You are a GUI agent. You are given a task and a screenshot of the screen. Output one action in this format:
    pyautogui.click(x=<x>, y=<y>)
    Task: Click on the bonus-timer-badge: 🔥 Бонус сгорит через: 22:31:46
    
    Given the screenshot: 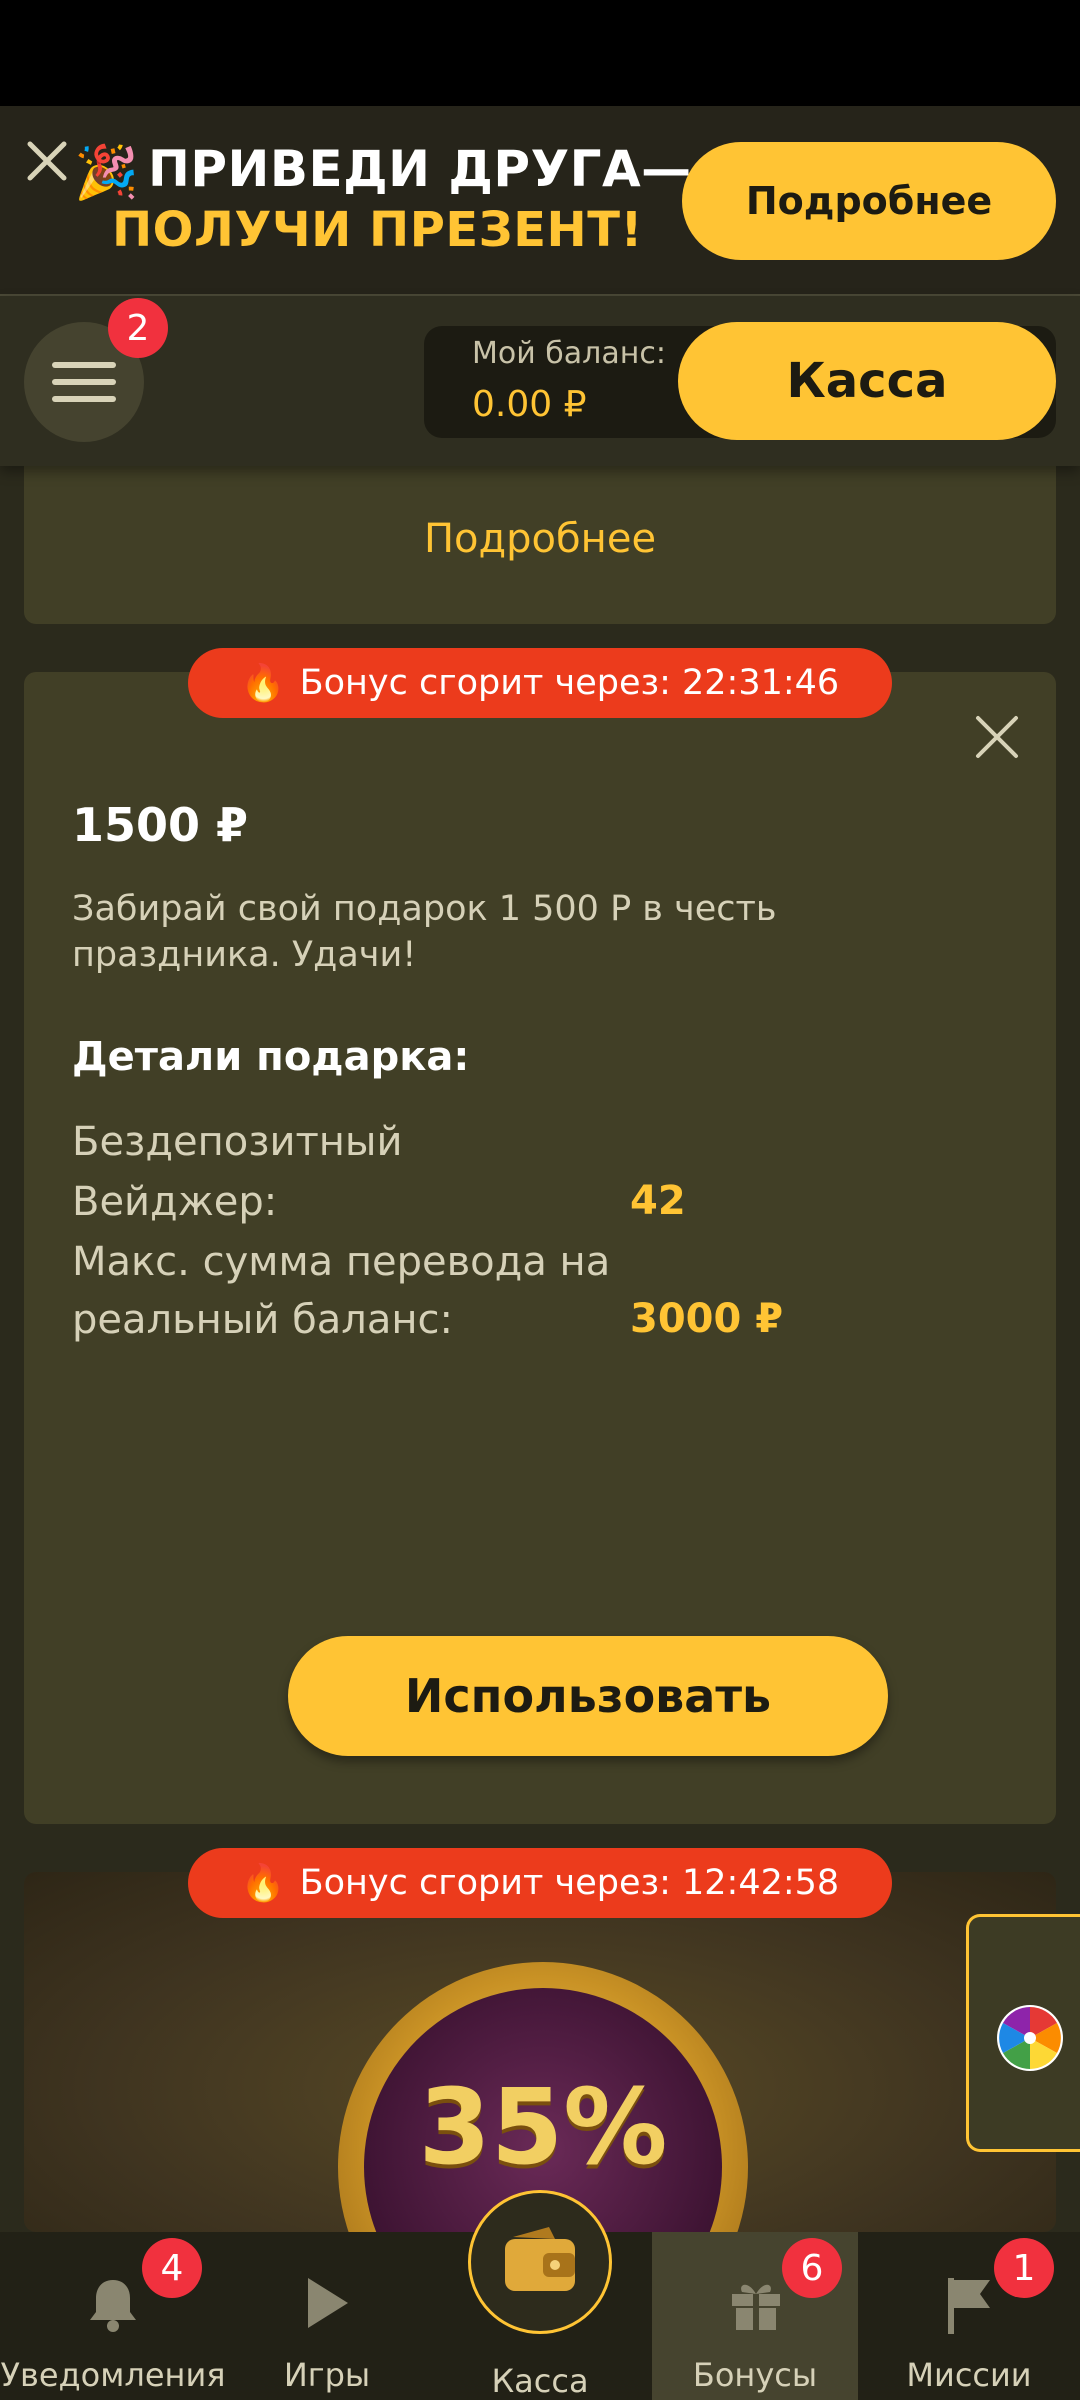 What is the action you would take?
    pyautogui.click(x=540, y=683)
    